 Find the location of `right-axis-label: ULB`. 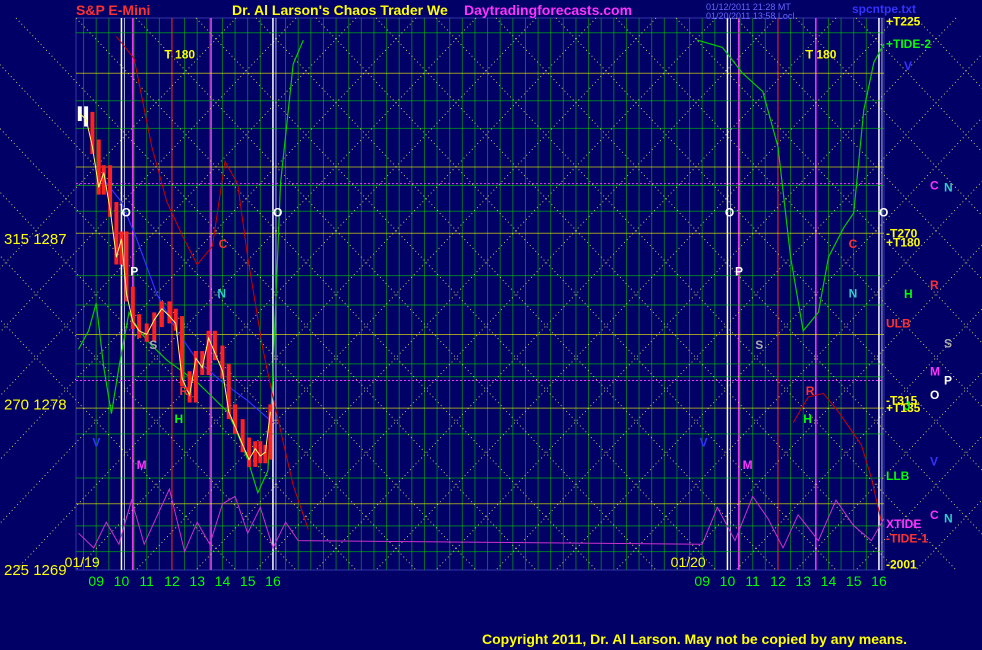

right-axis-label: ULB is located at coordinates (898, 323).